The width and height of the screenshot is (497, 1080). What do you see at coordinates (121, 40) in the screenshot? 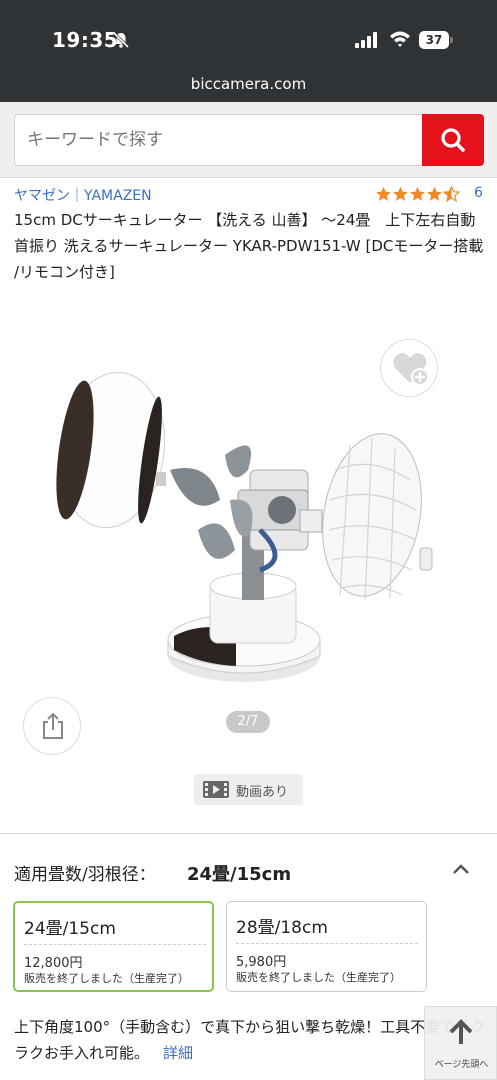
I see `bell-off-icon` at bounding box center [121, 40].